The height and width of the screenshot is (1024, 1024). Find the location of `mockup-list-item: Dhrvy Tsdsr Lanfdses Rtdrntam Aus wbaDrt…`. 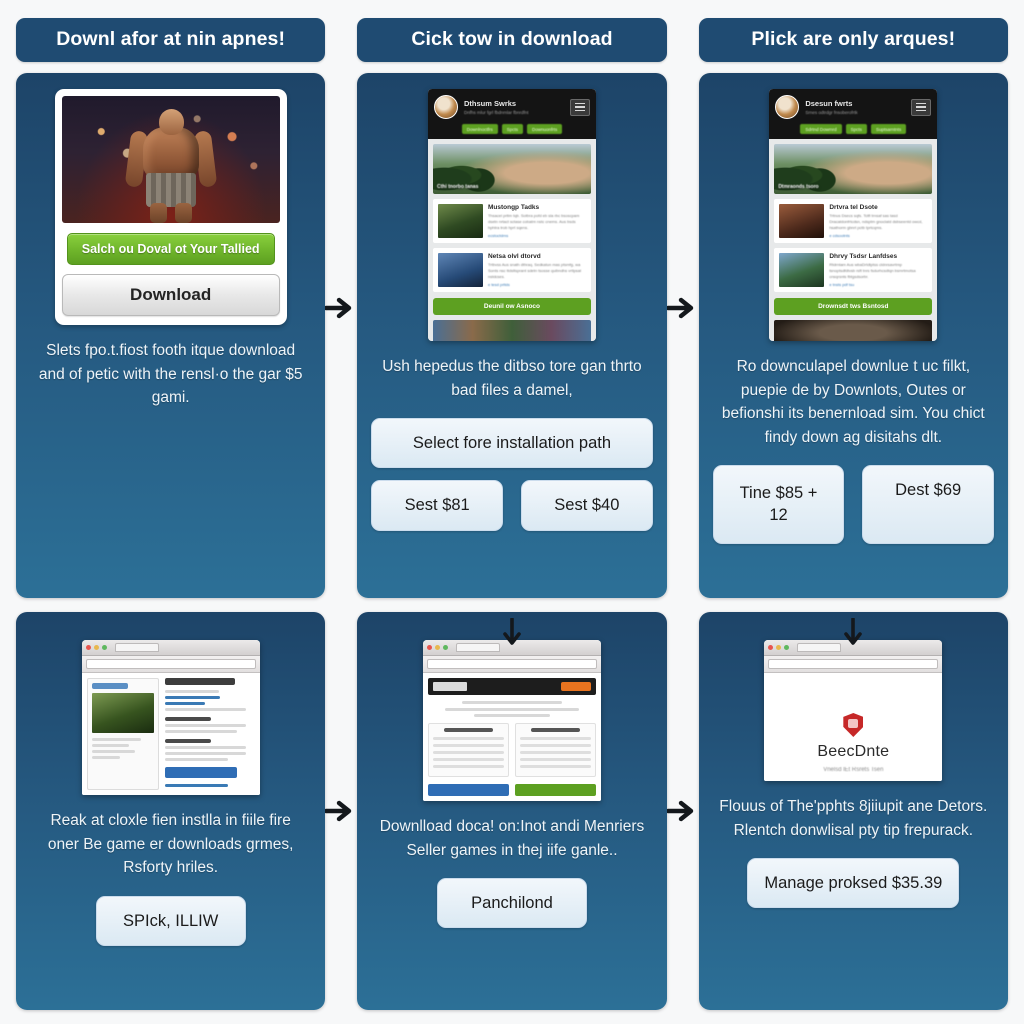

mockup-list-item: Dhrvy Tsdsr Lanfdses Rtdrntam Aus wbaDrt… is located at coordinates (853, 270).